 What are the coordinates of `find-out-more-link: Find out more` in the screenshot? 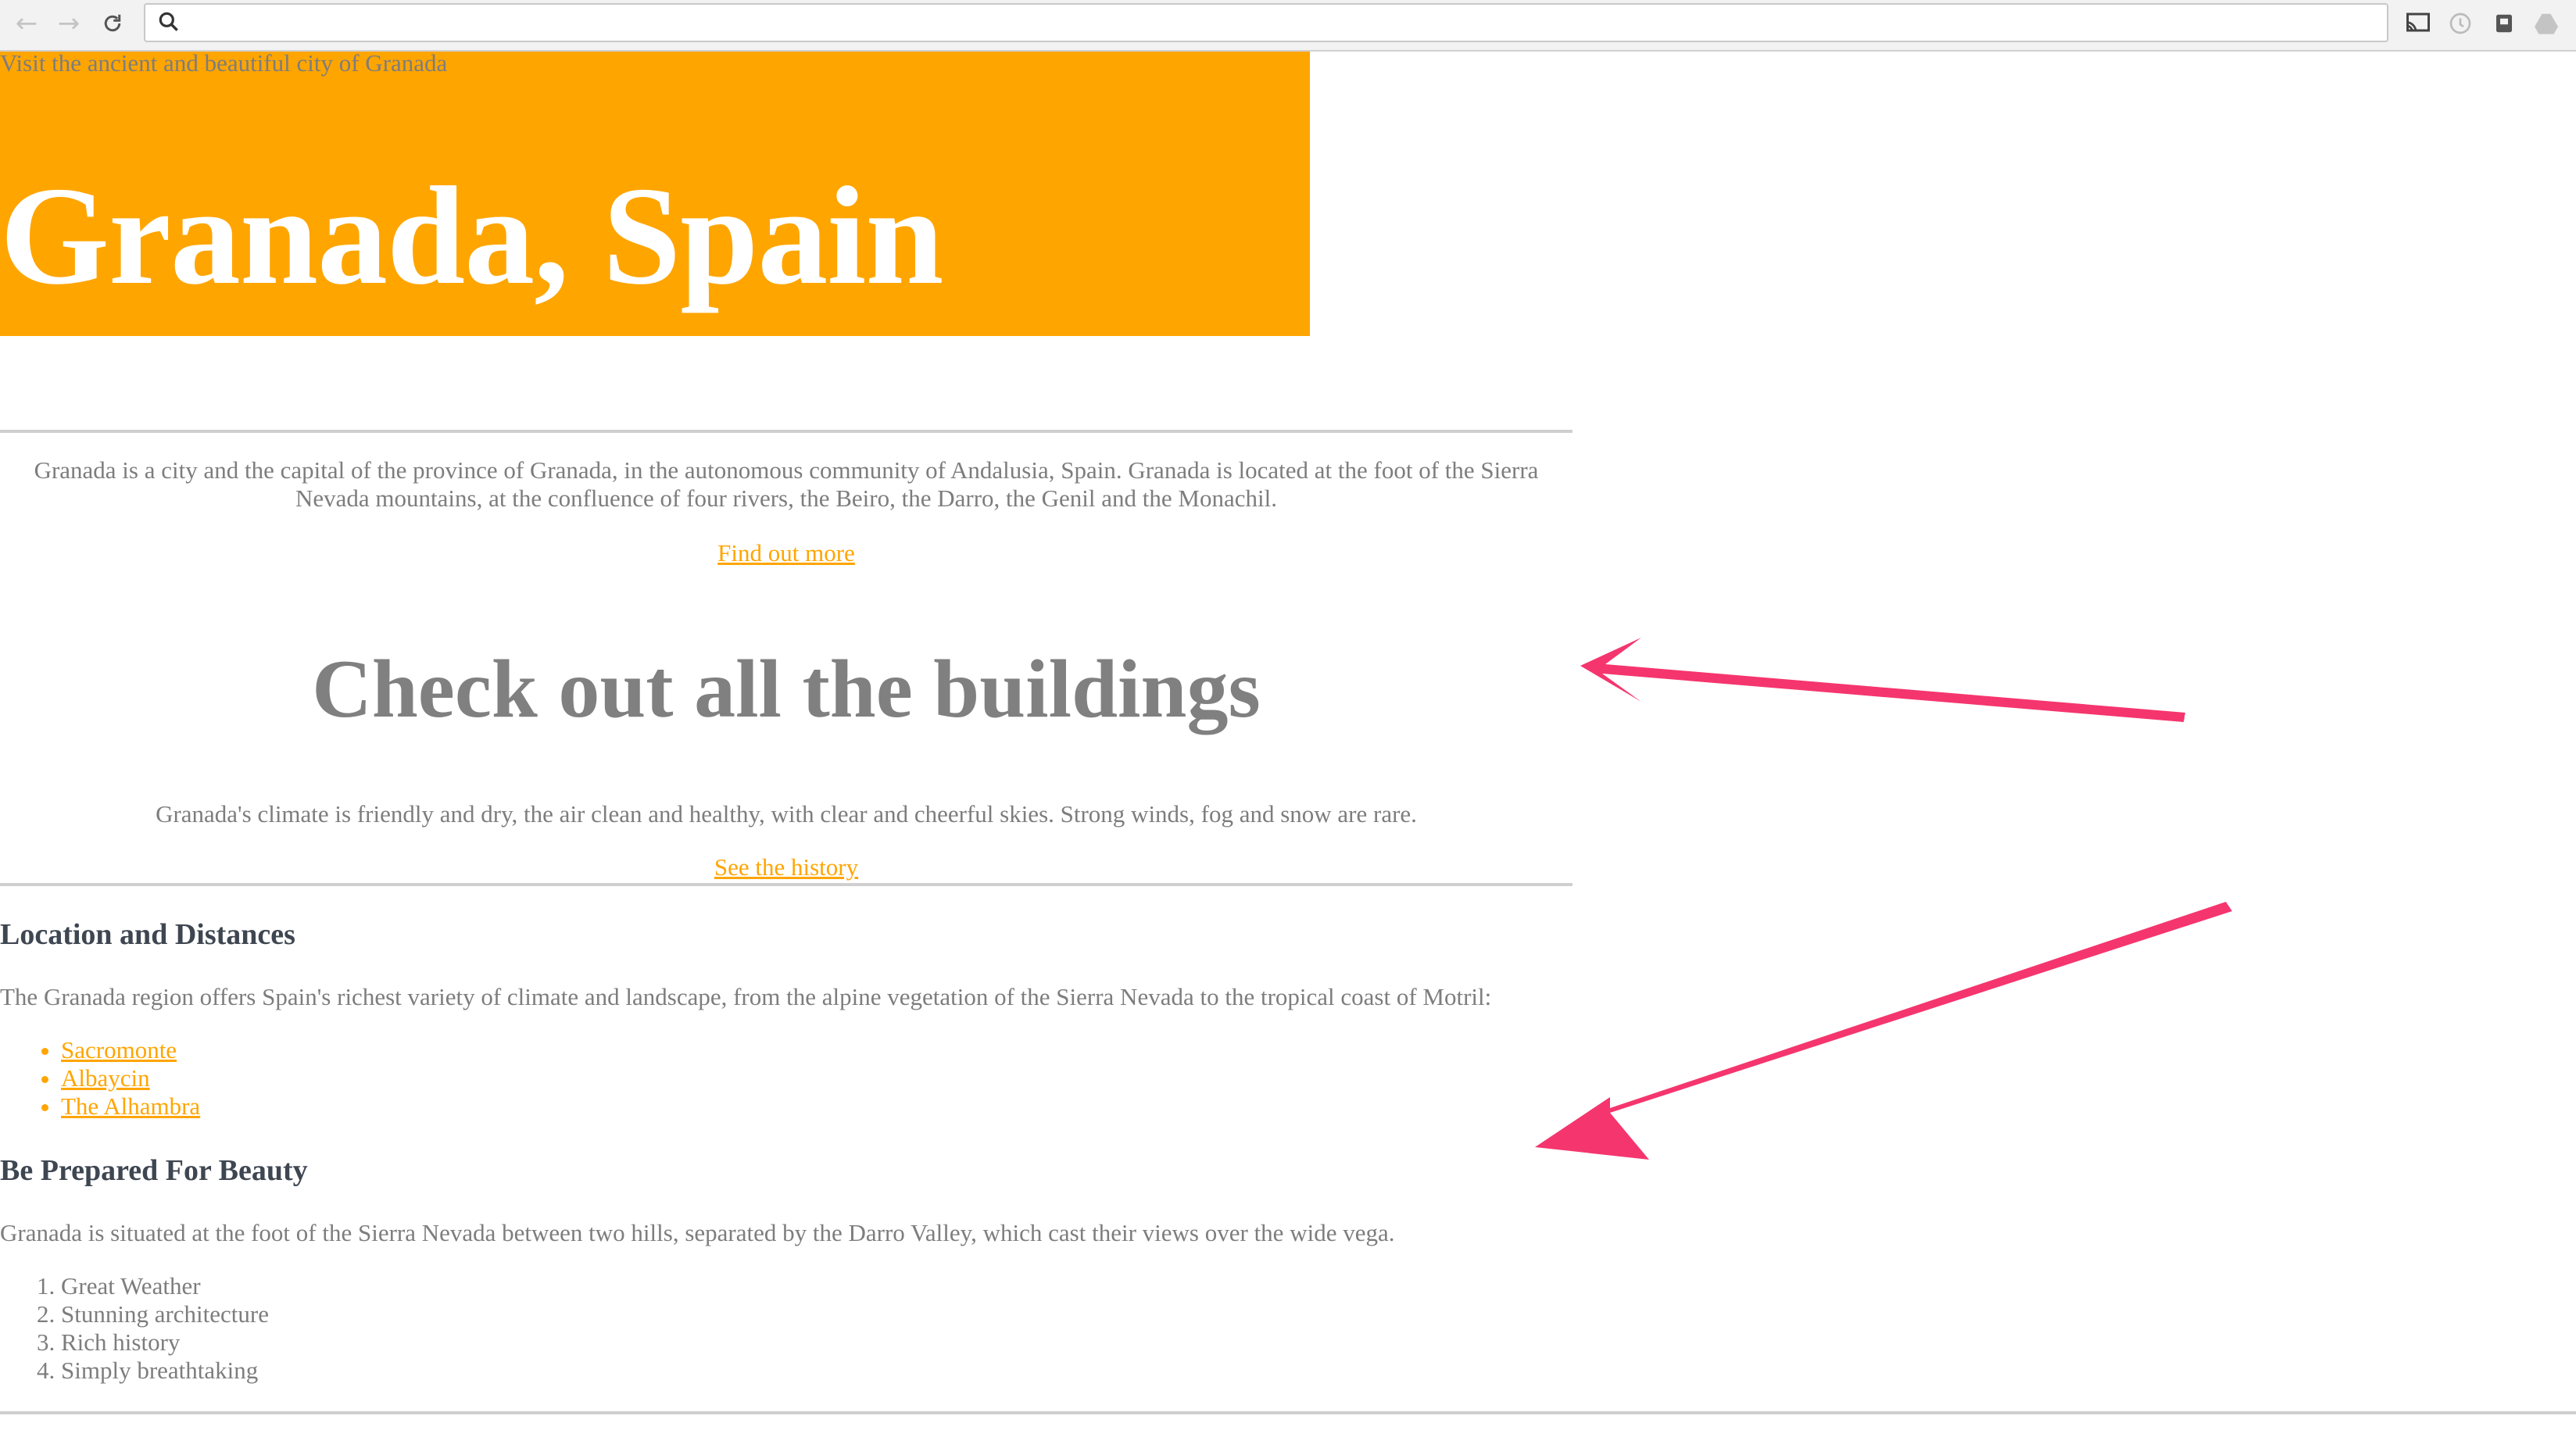 It's located at (786, 553).